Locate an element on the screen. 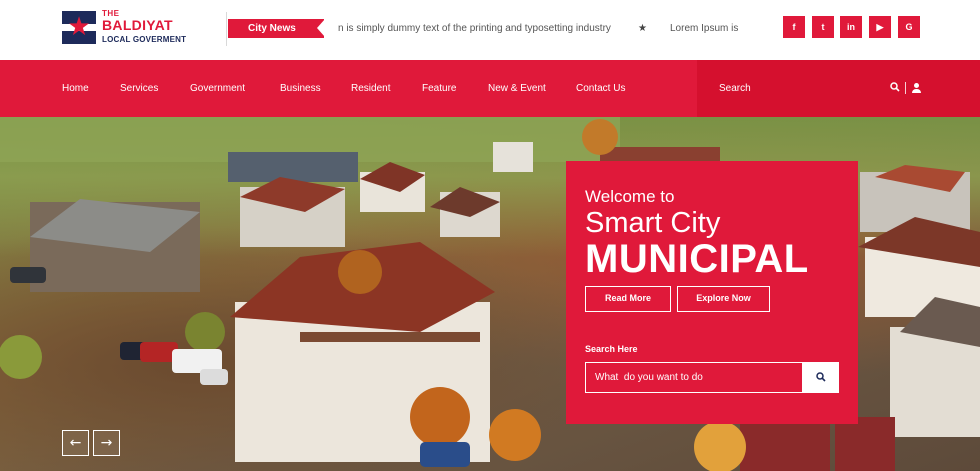 This screenshot has width=980, height=471. hero-search-button is located at coordinates (821, 377).